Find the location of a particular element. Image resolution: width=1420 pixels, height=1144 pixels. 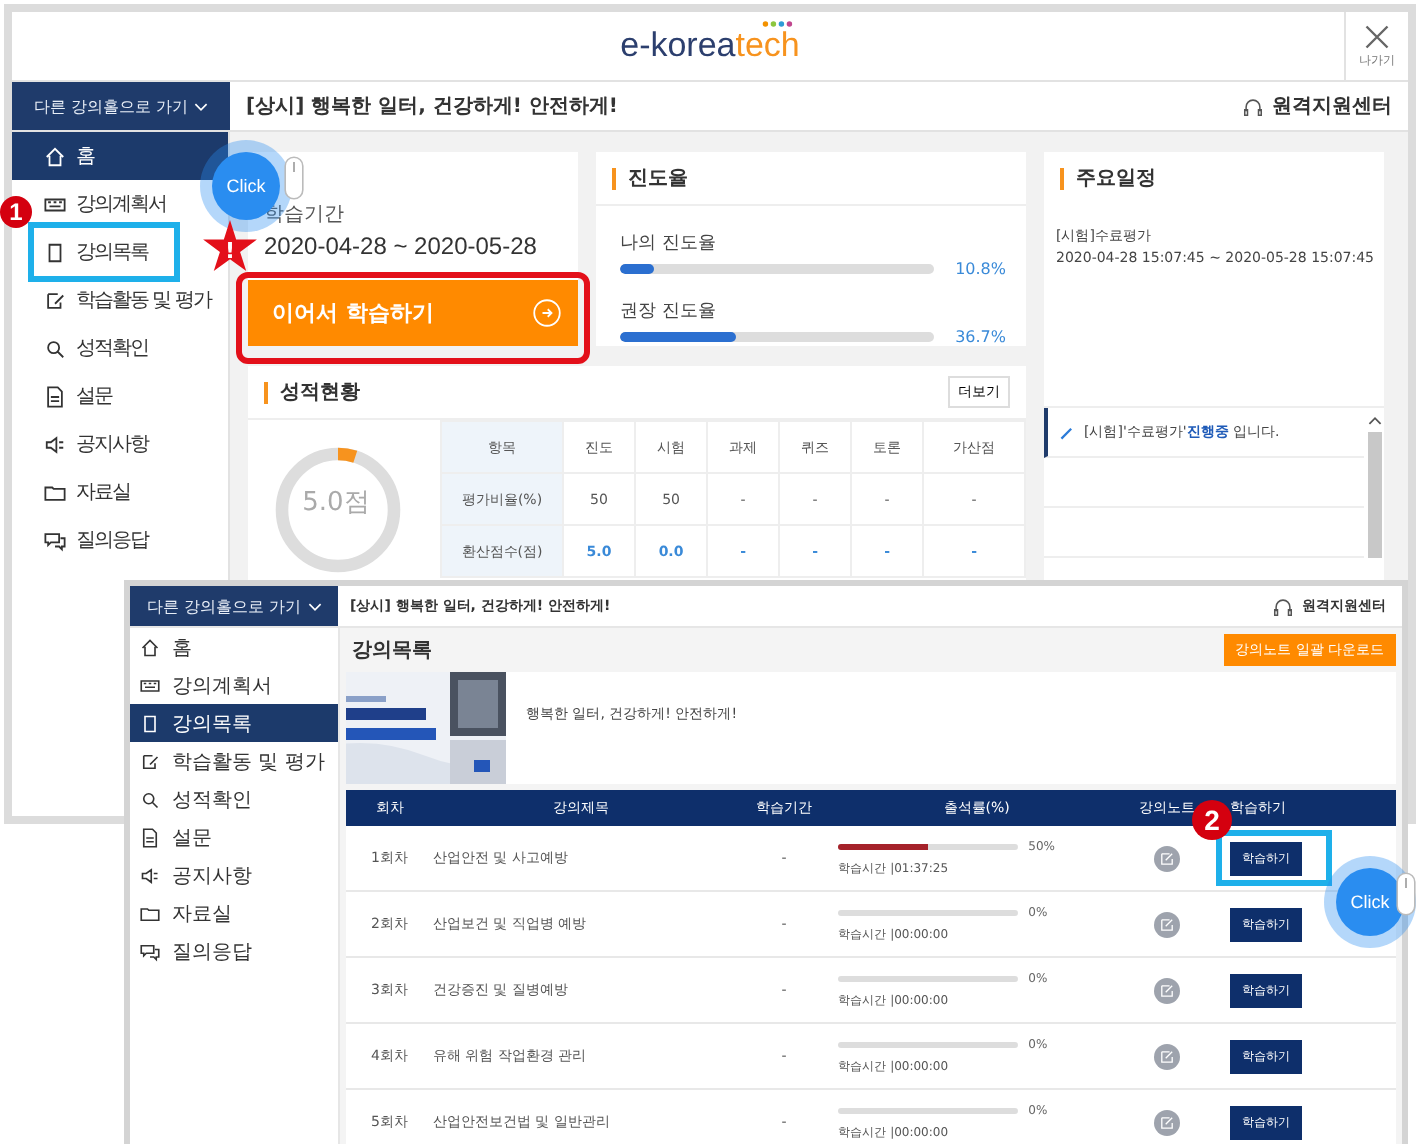

close-icon is located at coordinates (1377, 37).